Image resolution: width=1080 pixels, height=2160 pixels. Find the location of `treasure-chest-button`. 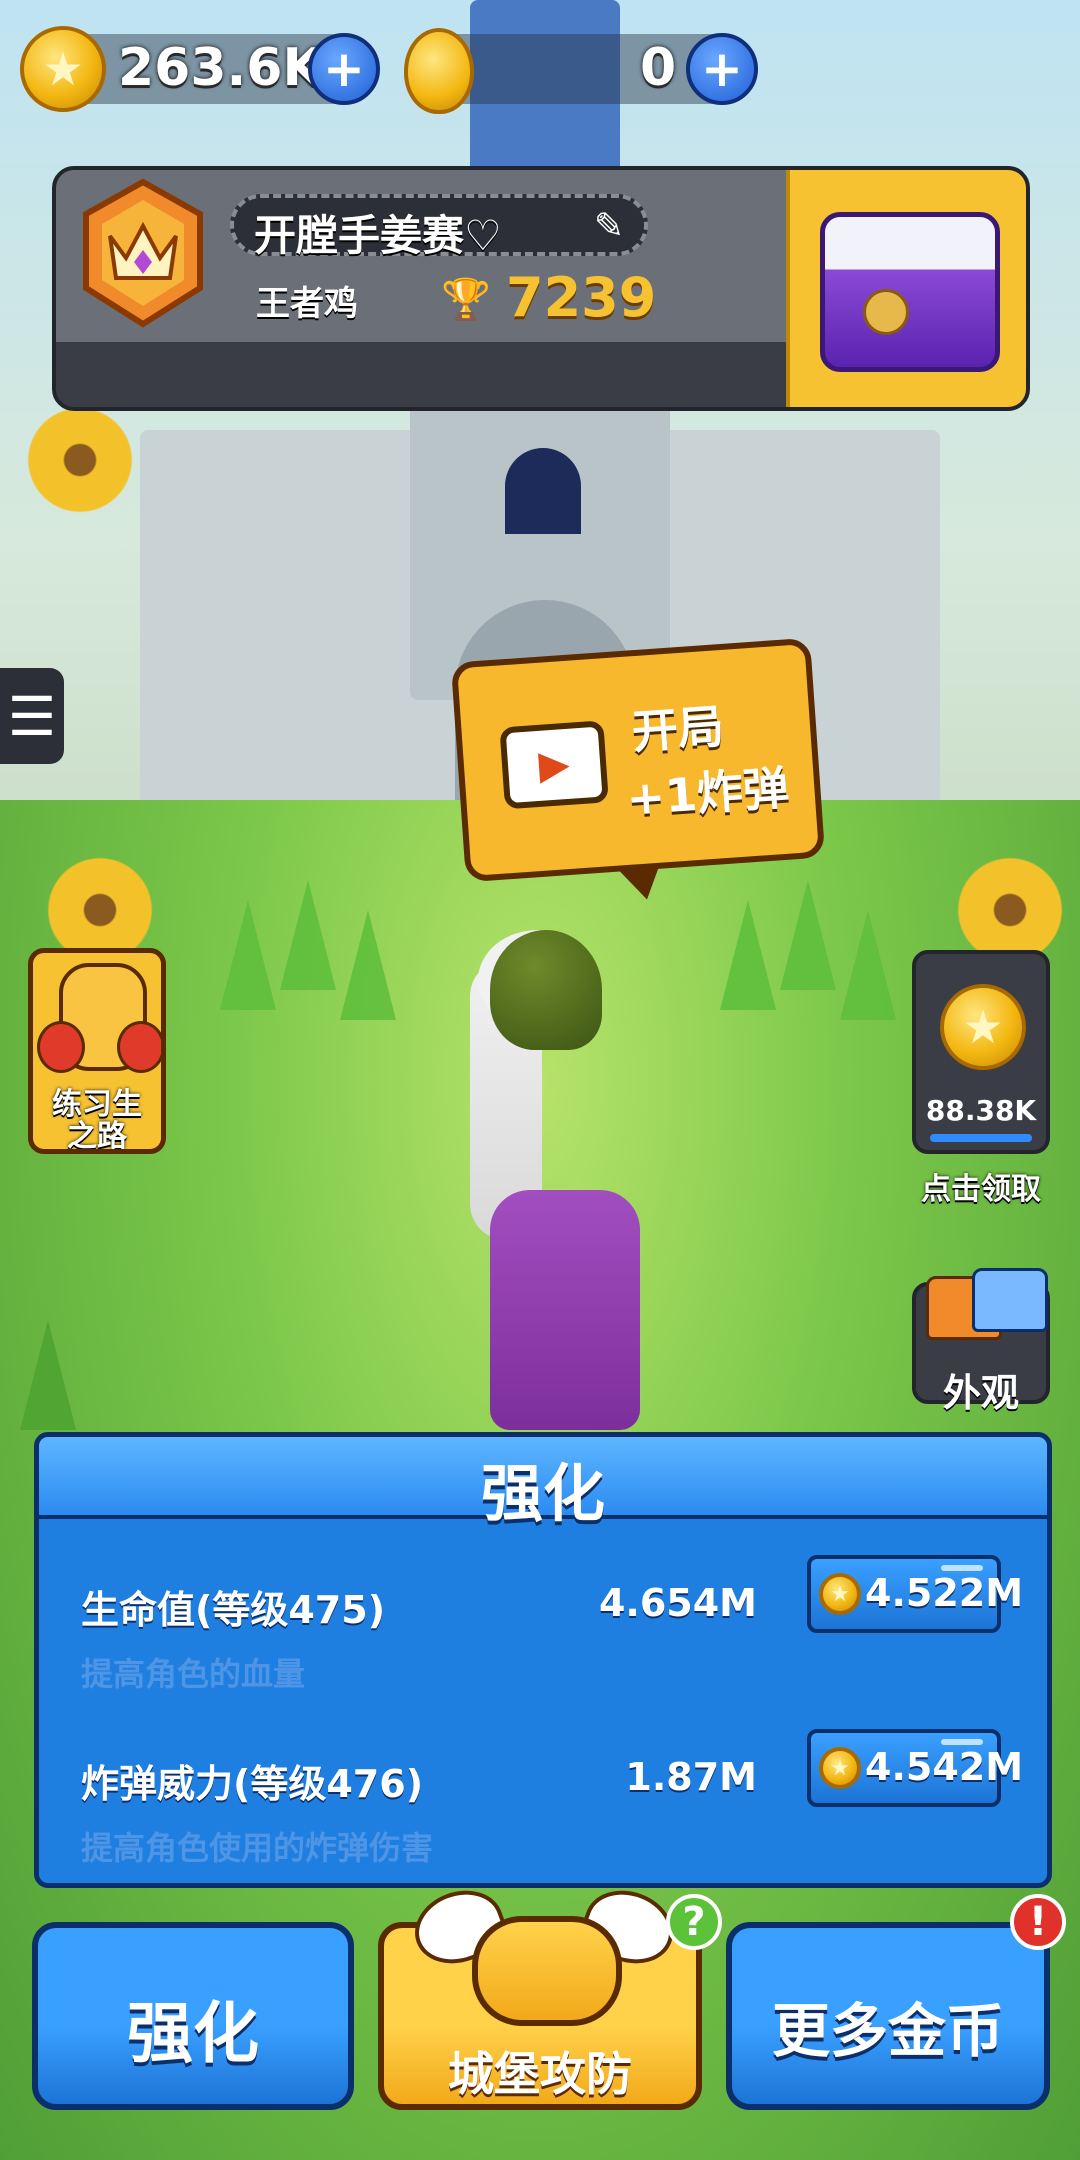

treasure-chest-button is located at coordinates (906, 288).